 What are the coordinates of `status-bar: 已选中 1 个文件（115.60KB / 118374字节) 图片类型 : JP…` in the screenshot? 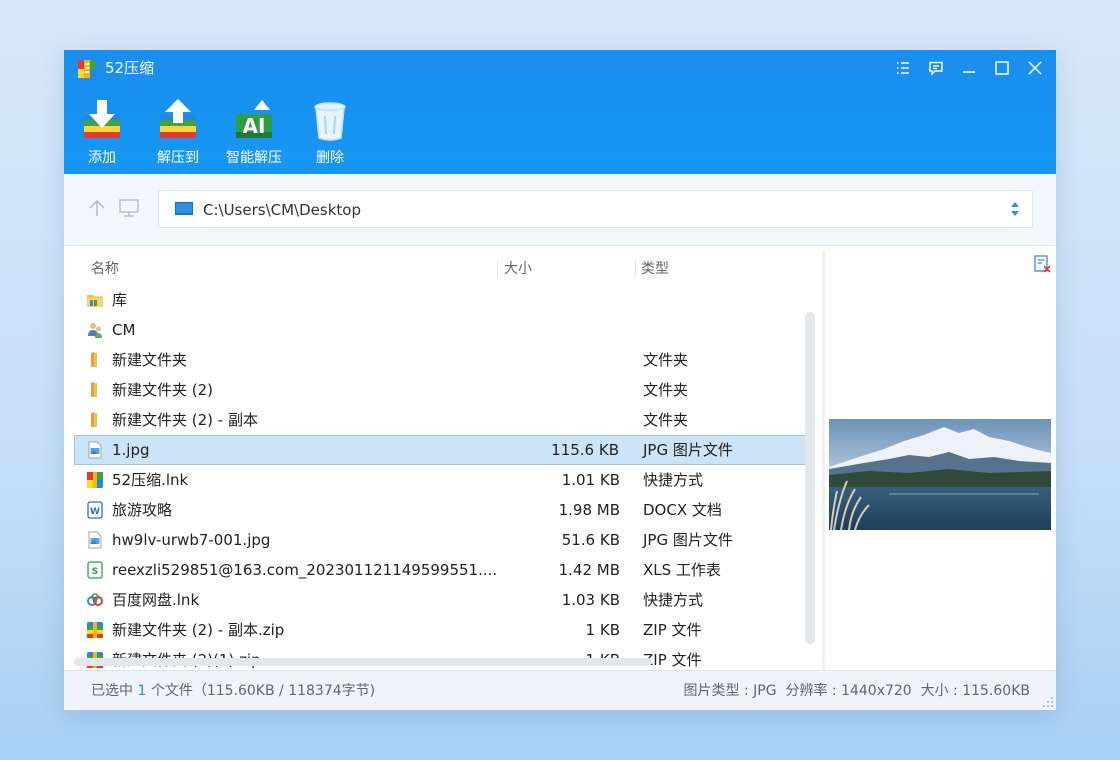 It's located at (560, 690).